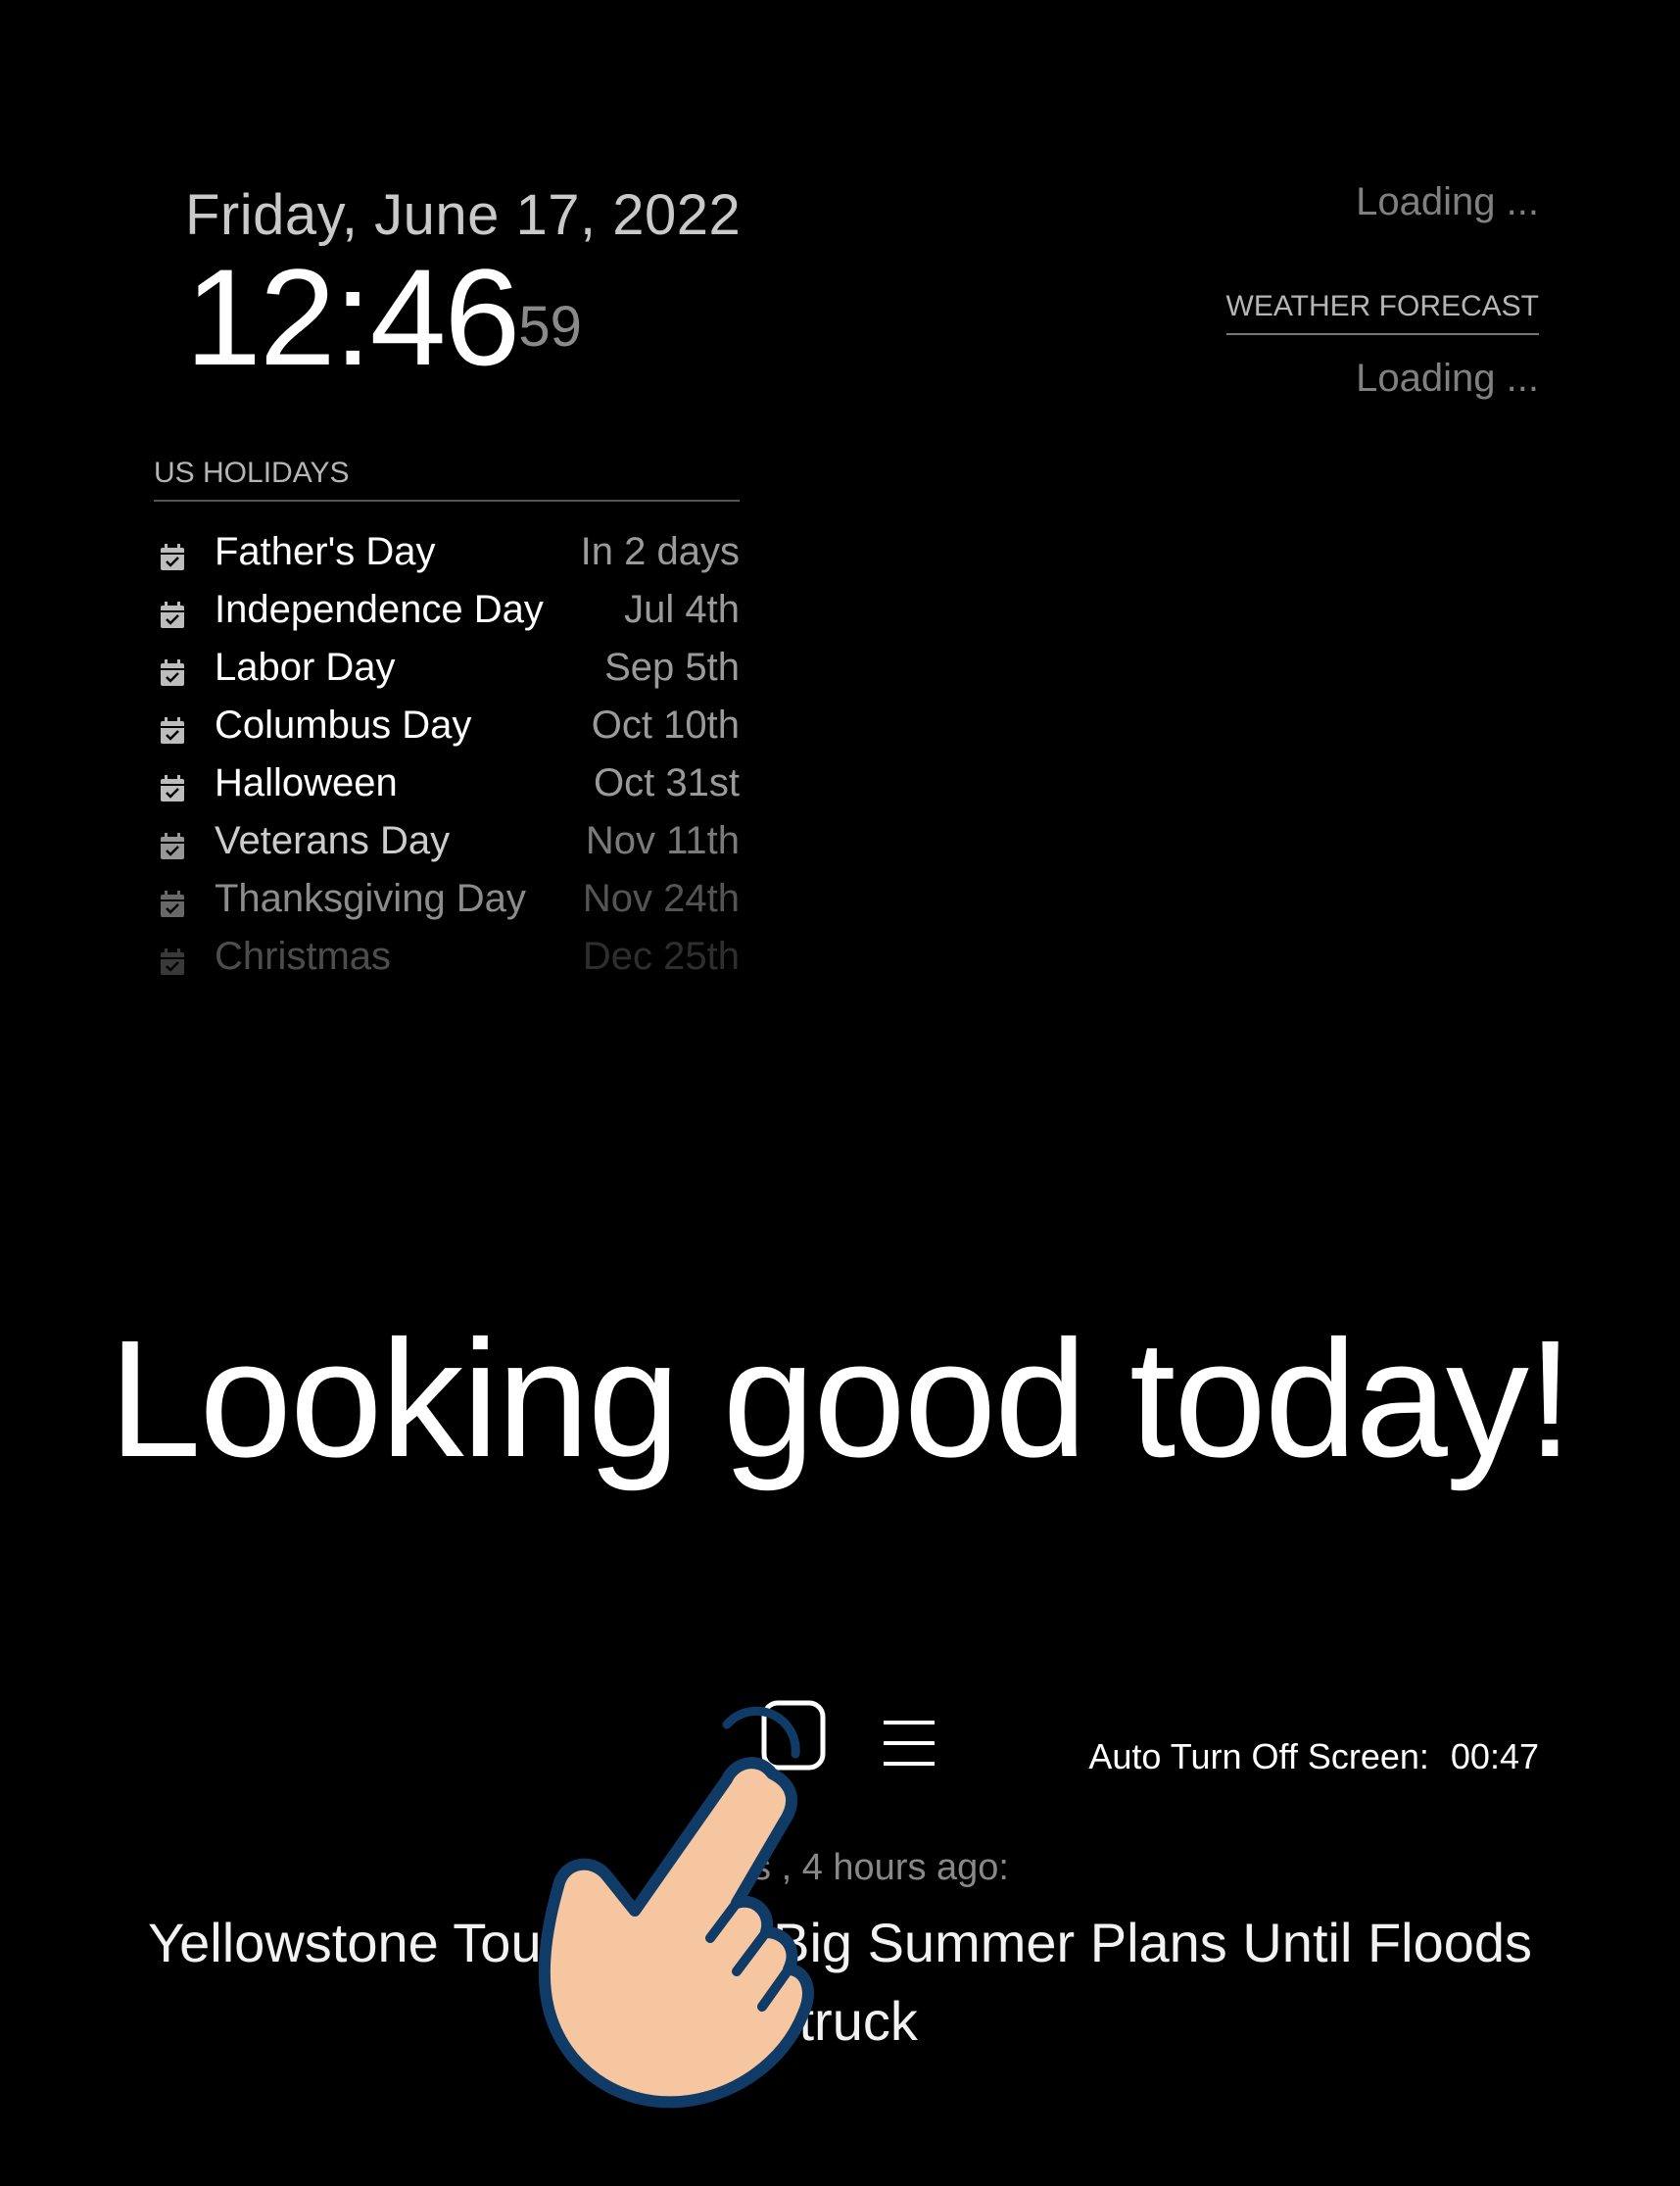  Describe the element at coordinates (1382, 312) in the screenshot. I see `weather-forecast-header: WEATHER FORECAST` at that location.